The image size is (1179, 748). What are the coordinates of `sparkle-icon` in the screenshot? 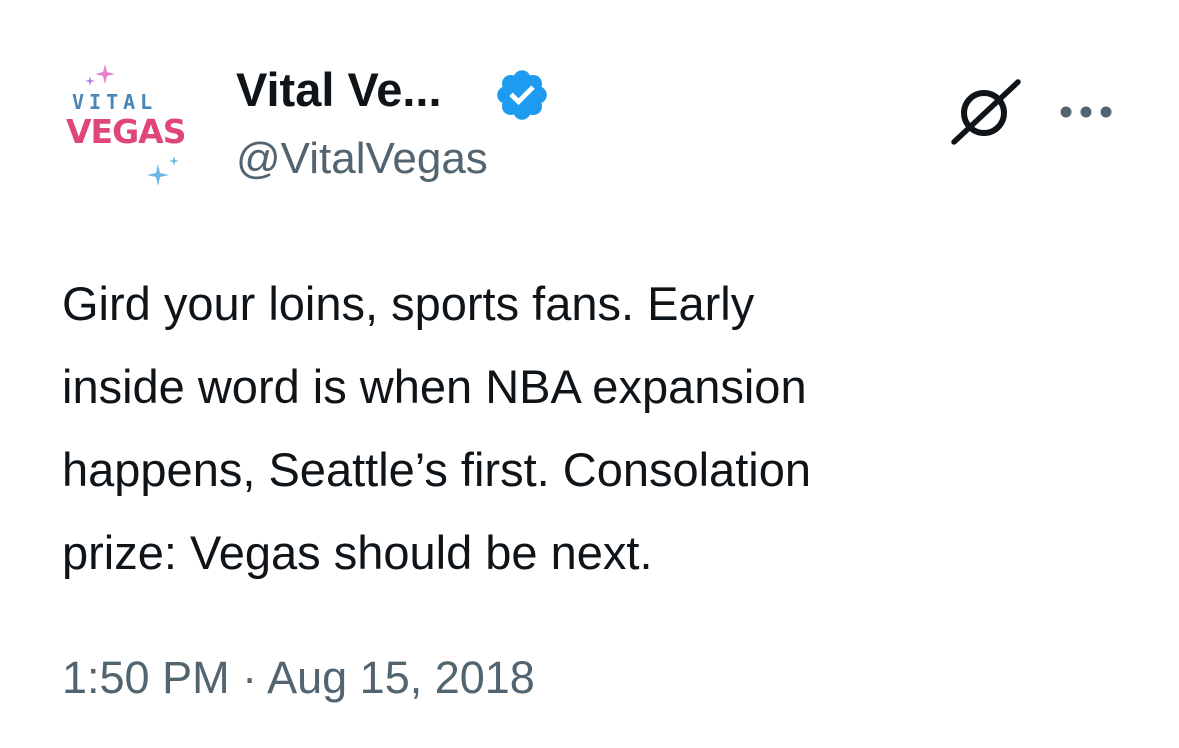 It's located at (100, 75).